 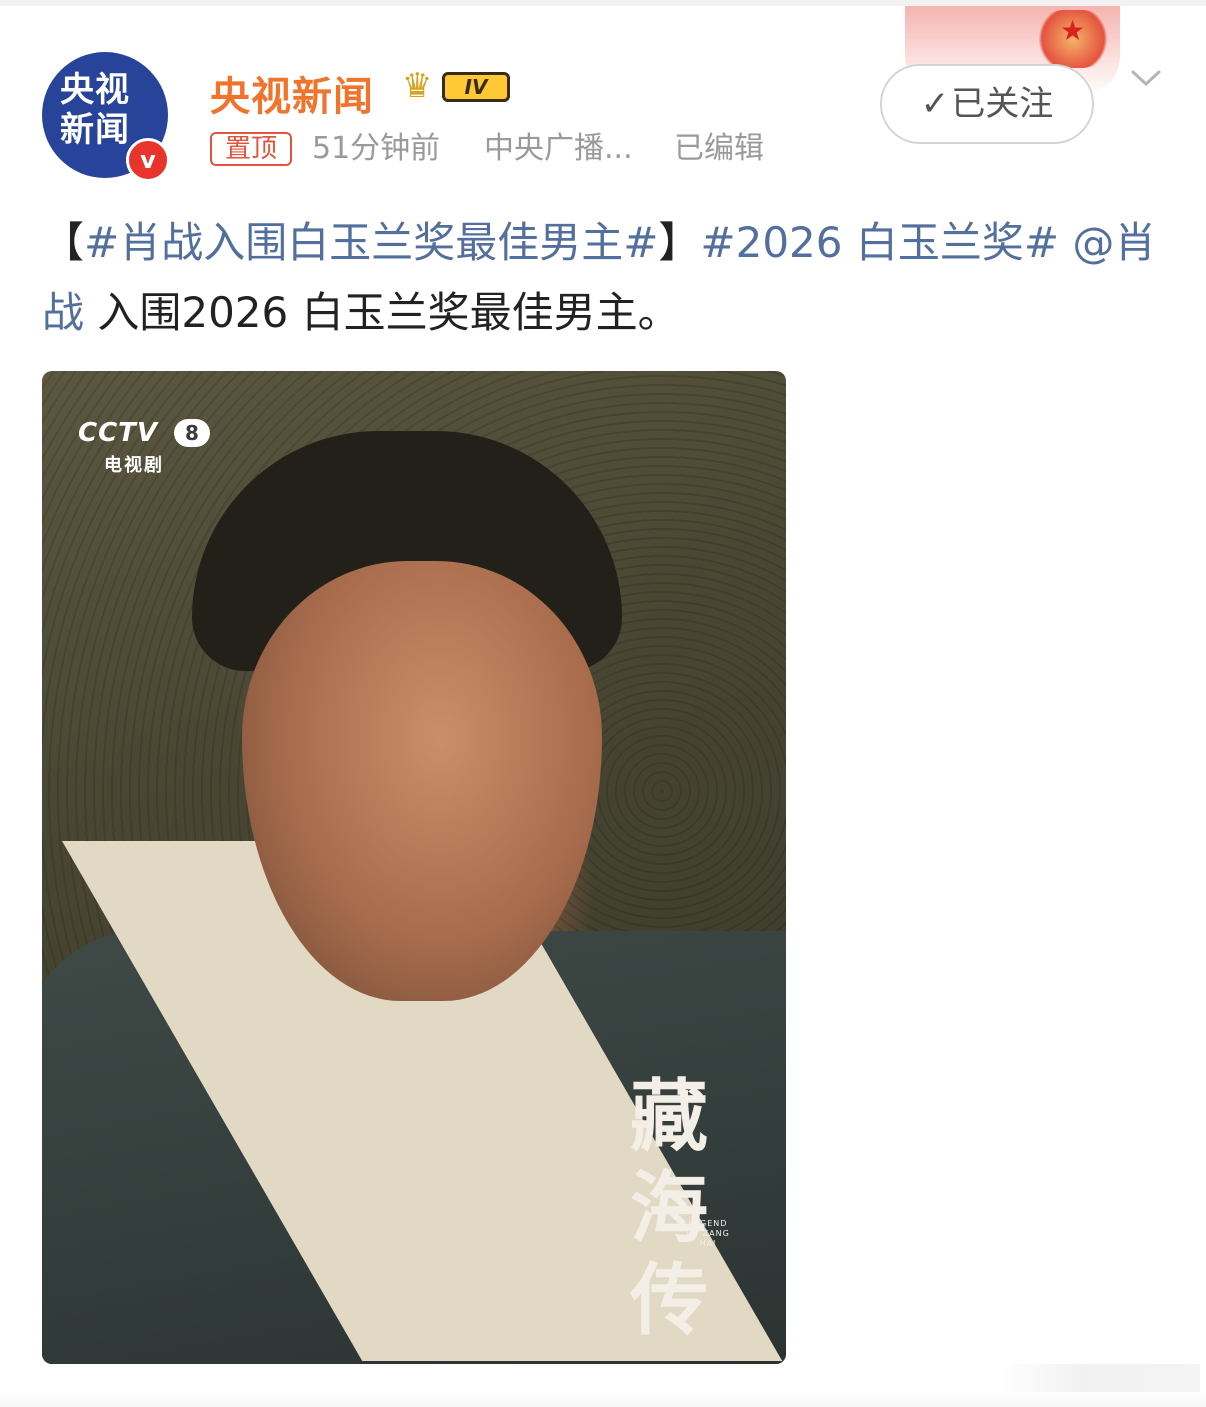 What do you see at coordinates (679, 242) in the screenshot?
I see `bracket-close: 】` at bounding box center [679, 242].